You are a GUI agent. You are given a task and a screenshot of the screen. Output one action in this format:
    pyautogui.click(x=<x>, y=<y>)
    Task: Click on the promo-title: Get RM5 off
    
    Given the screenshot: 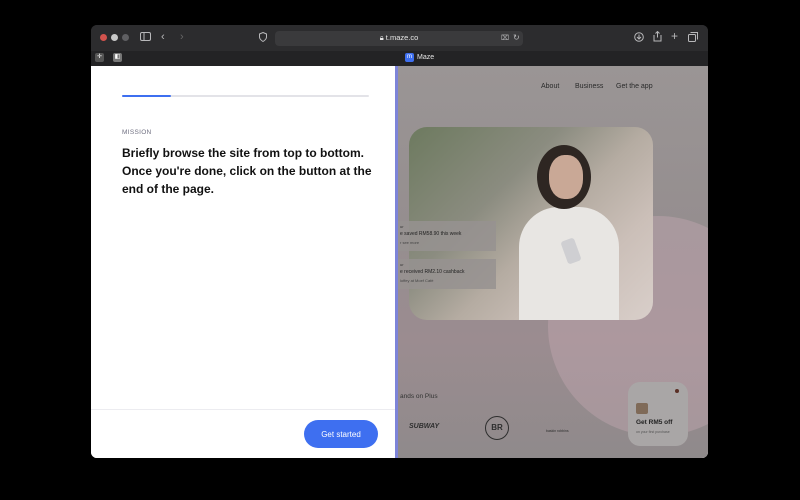 What is the action you would take?
    pyautogui.click(x=654, y=422)
    